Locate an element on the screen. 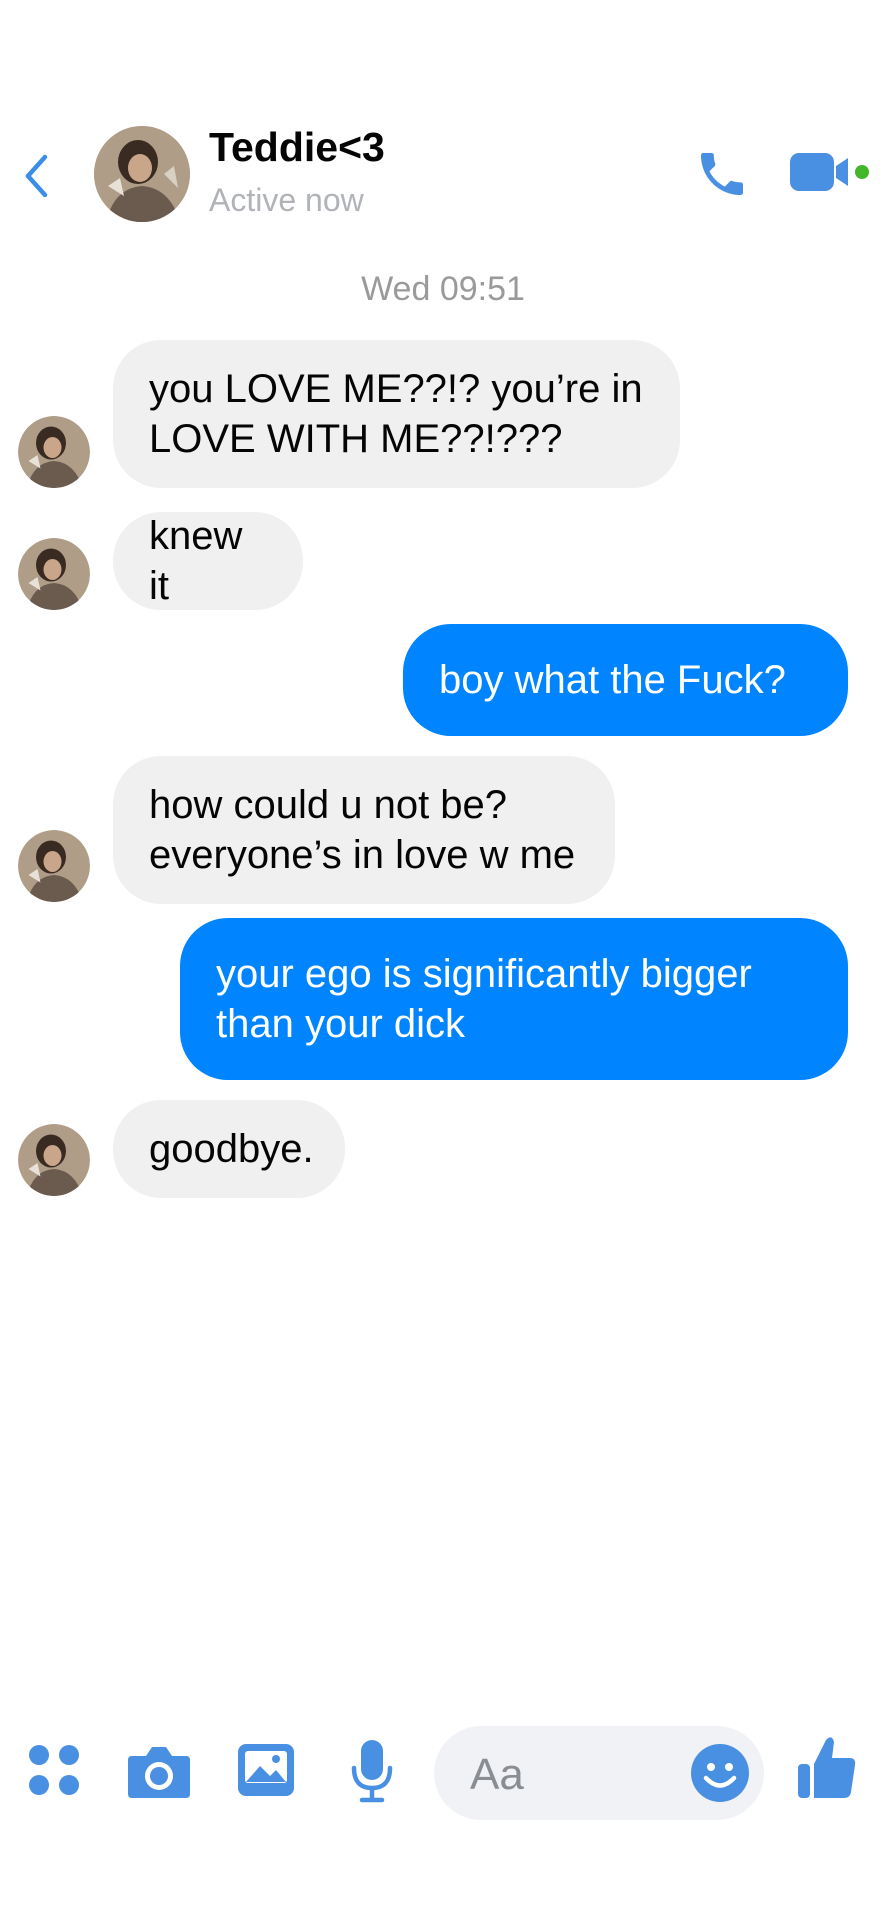 The image size is (886, 1920). back-button is located at coordinates (36, 176).